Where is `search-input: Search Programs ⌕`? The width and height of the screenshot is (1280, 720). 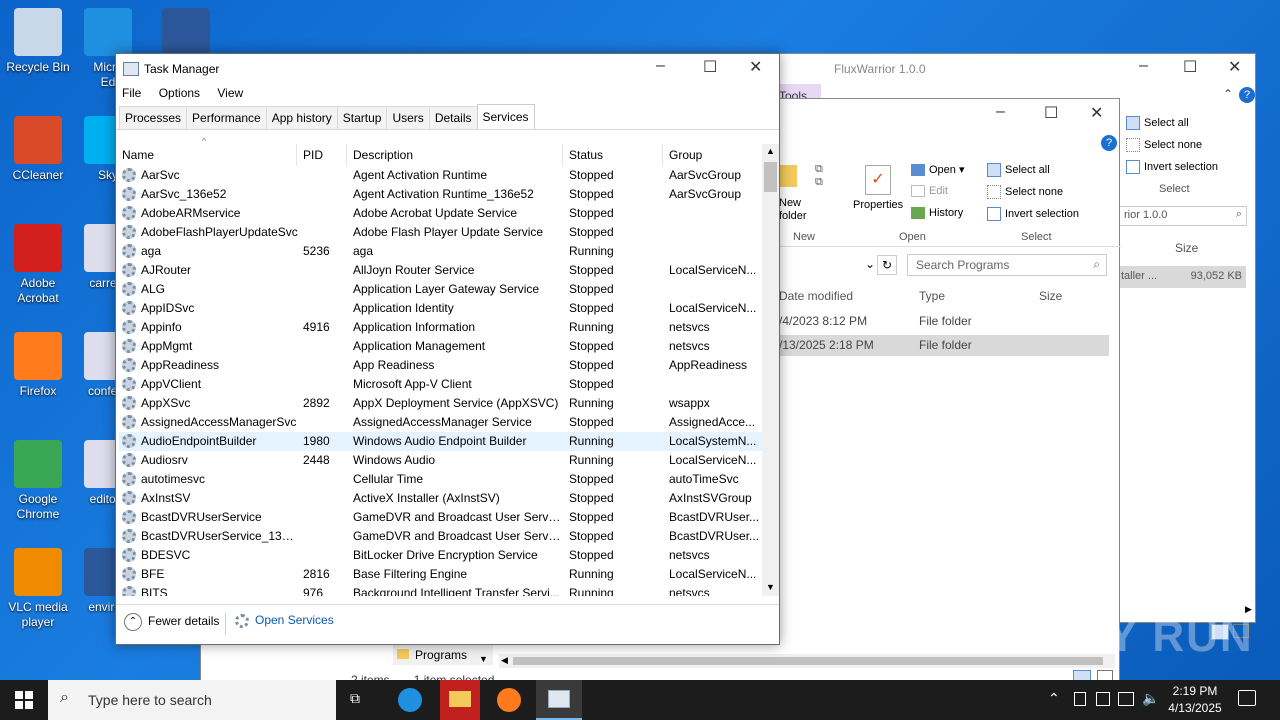
search-input: Search Programs ⌕ is located at coordinates (1007, 265).